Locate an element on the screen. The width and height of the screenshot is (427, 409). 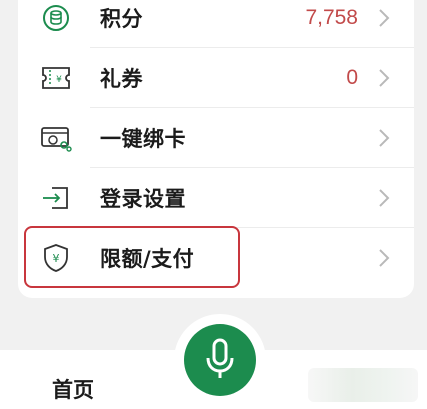
microphone-icon is located at coordinates (220, 360).